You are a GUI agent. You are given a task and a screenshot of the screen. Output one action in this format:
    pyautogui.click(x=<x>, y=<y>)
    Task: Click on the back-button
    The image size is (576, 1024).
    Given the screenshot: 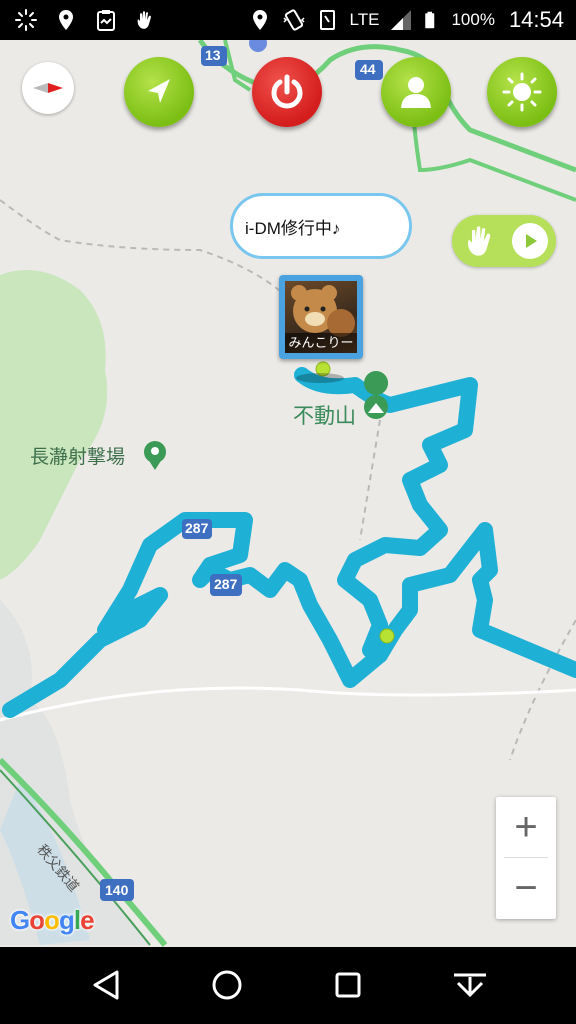 What is the action you would take?
    pyautogui.click(x=106, y=985)
    